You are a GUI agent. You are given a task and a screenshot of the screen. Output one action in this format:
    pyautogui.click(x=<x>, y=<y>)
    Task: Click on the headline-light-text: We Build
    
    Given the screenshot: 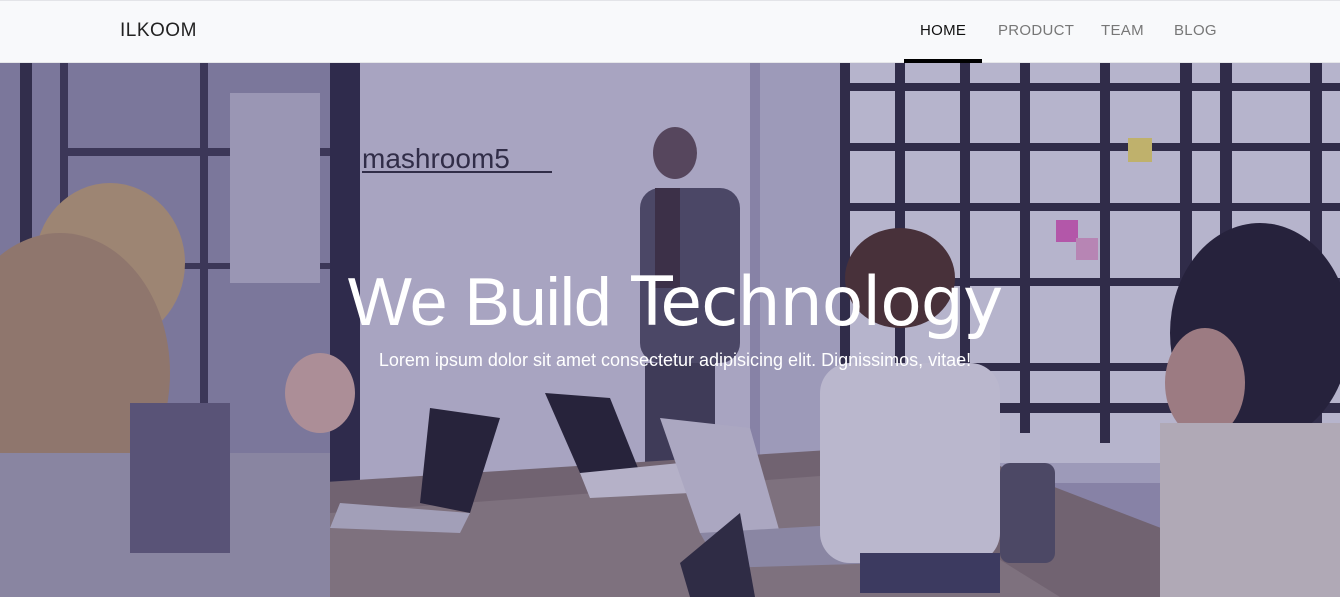 What is the action you would take?
    pyautogui.click(x=479, y=302)
    